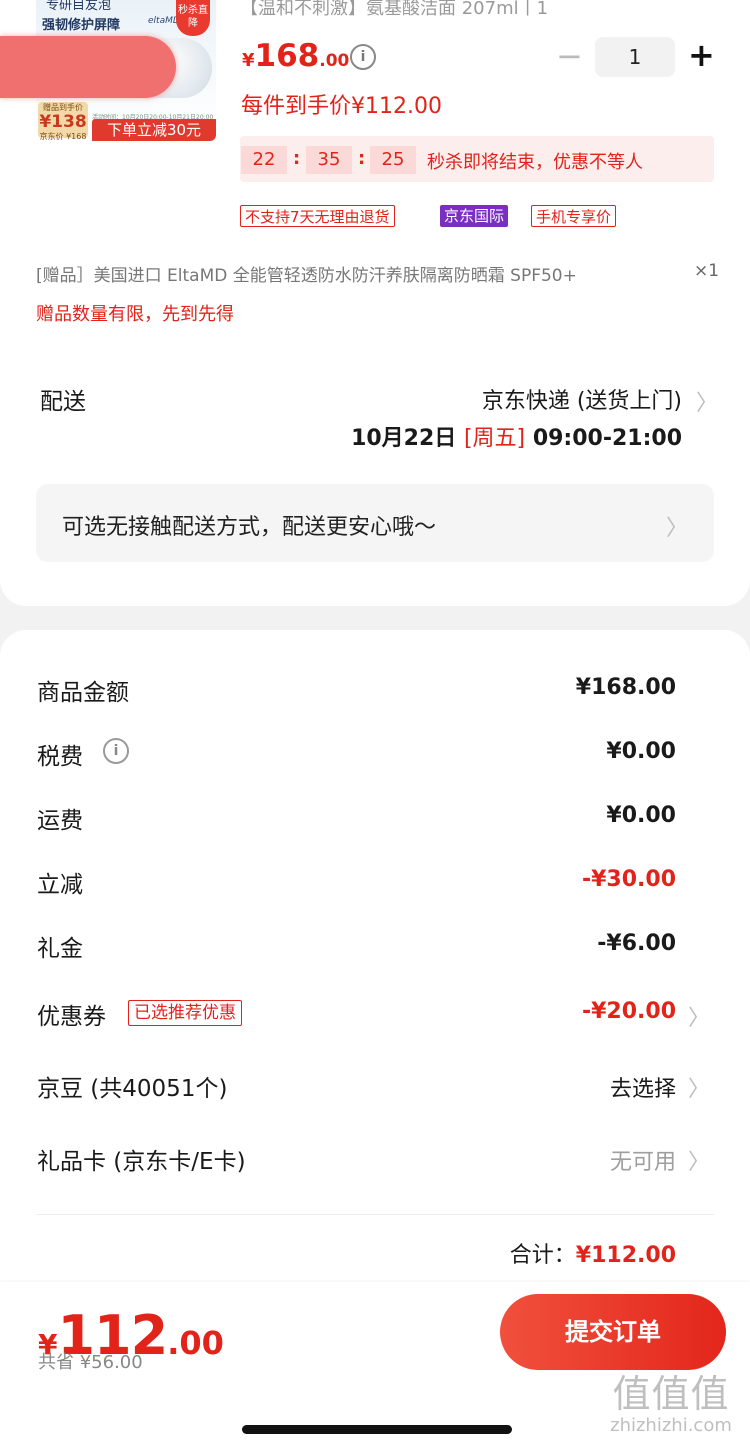 This screenshot has width=750, height=1450. What do you see at coordinates (643, 1087) in the screenshot?
I see `summary-value-jd-beans: 去选择` at bounding box center [643, 1087].